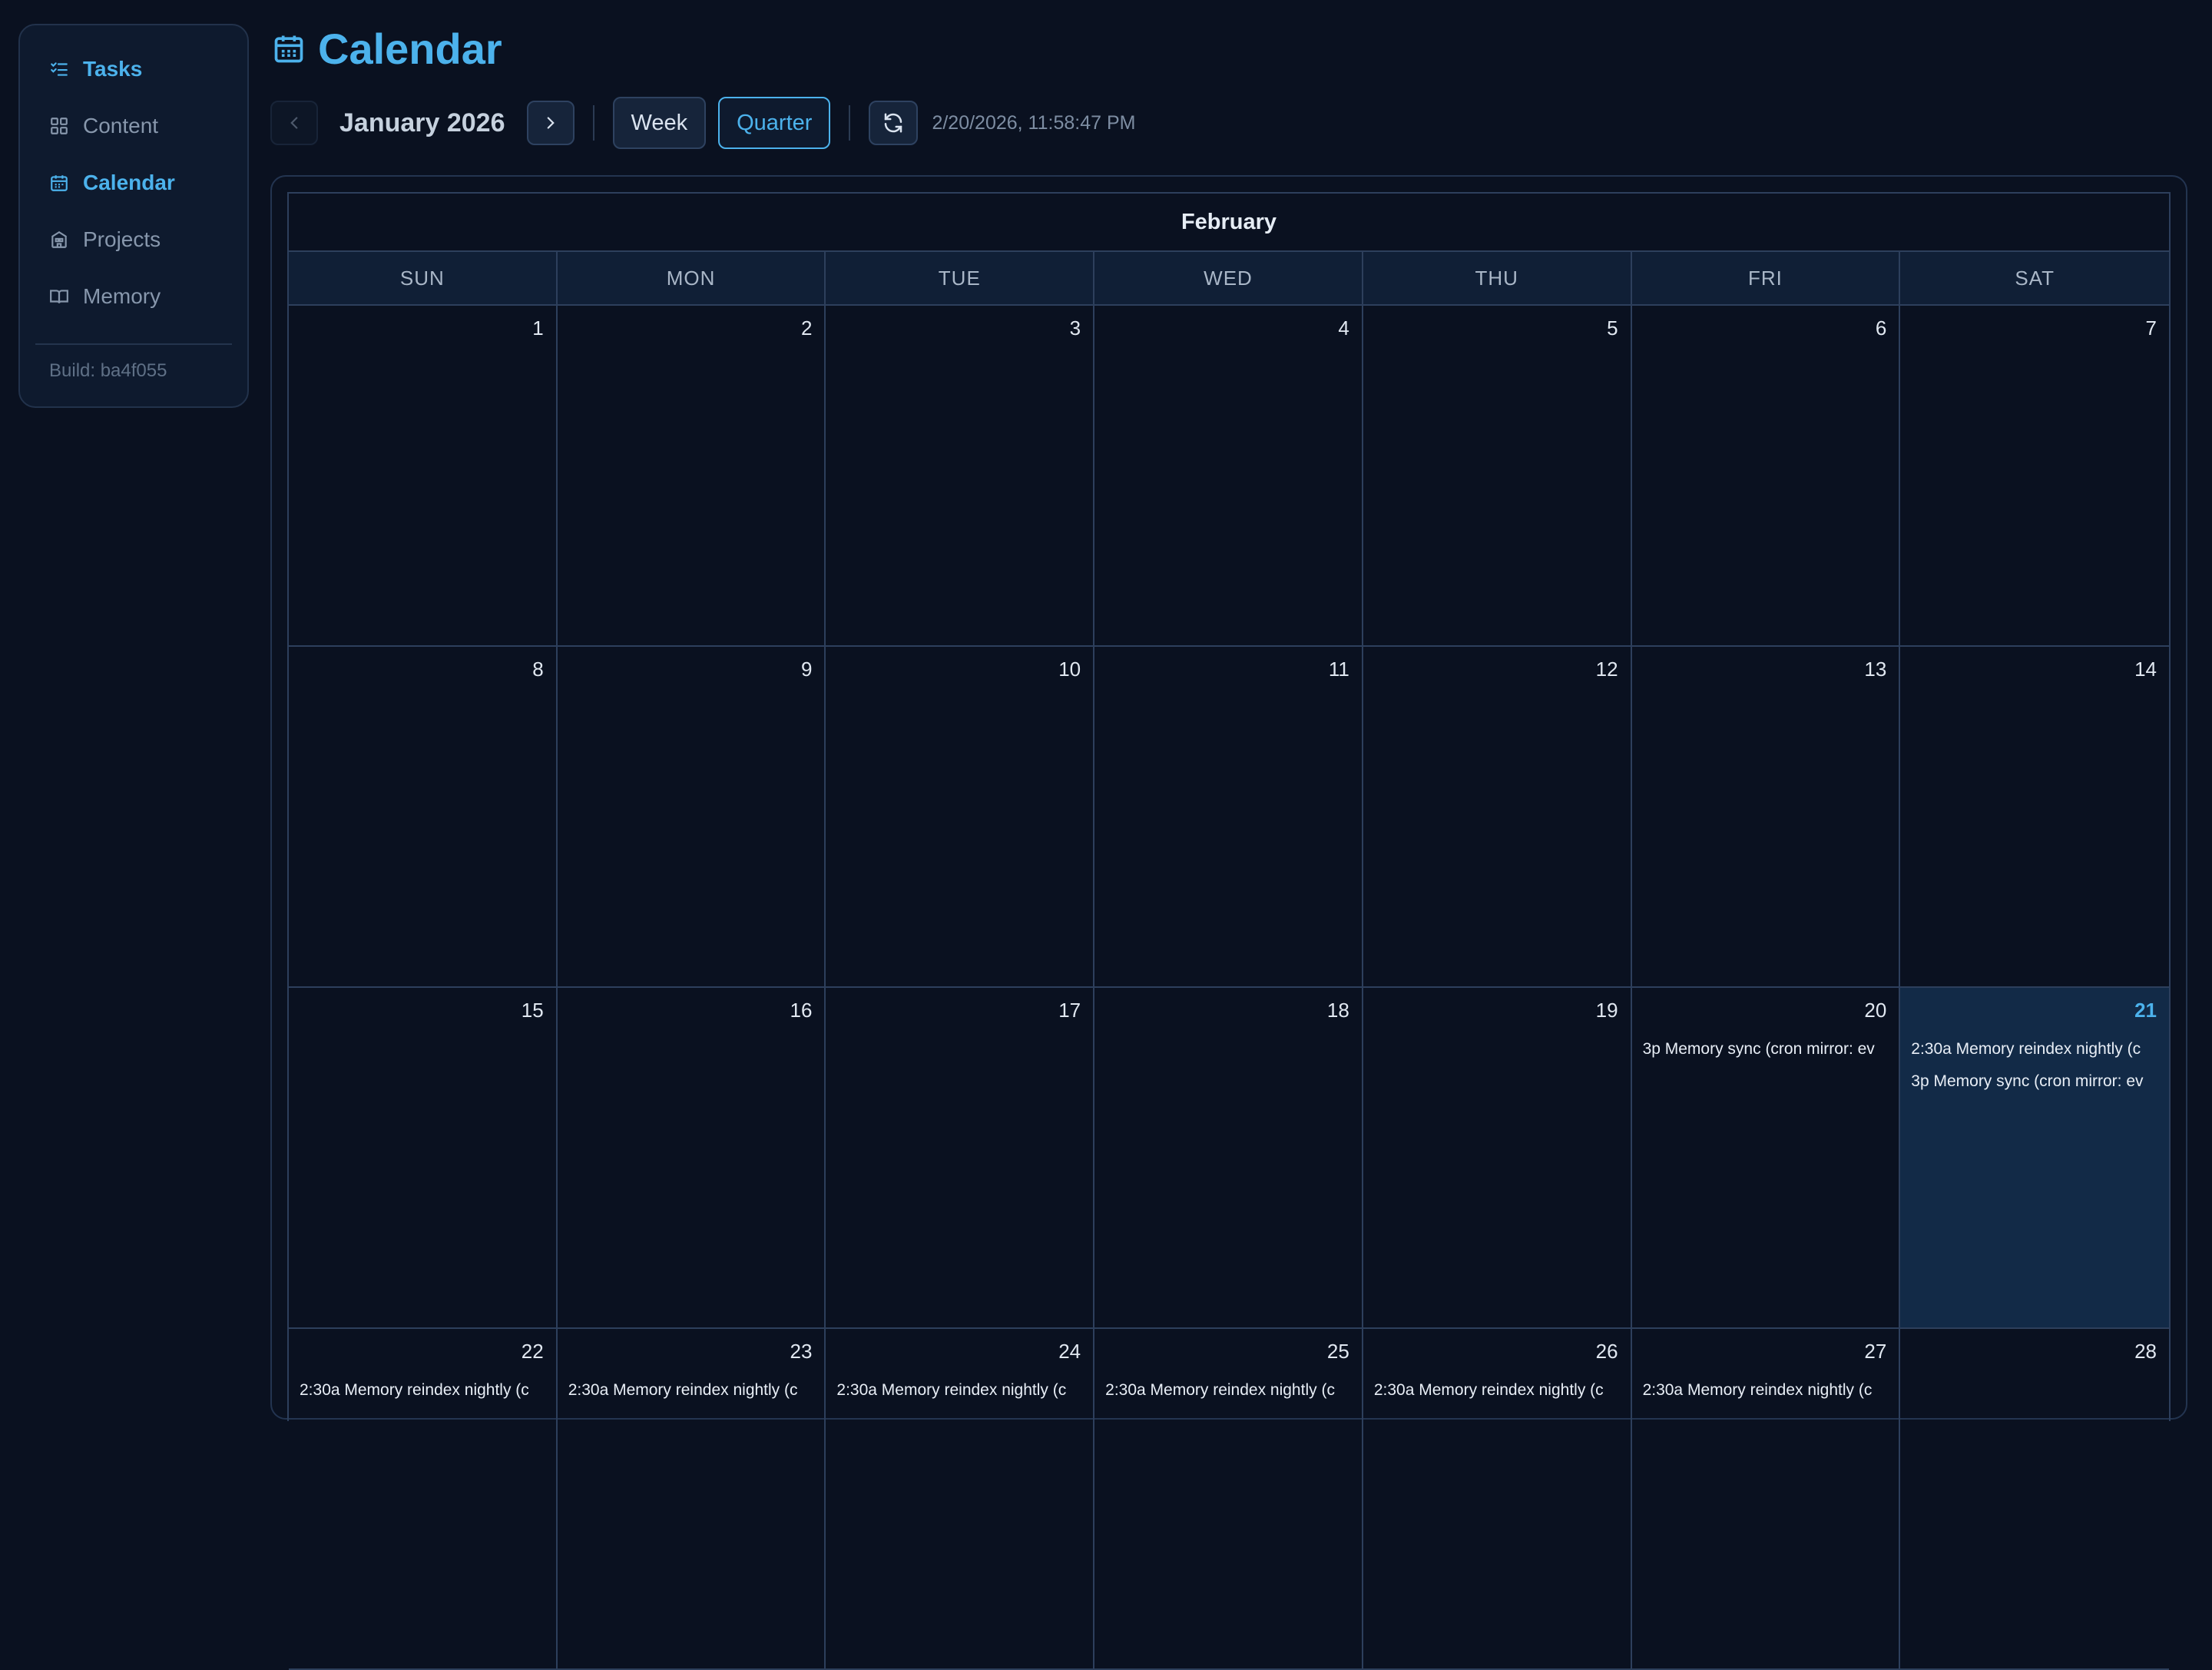 The width and height of the screenshot is (2212, 1670). Describe the element at coordinates (1498, 1157) in the screenshot. I see `day-cell: 19` at that location.